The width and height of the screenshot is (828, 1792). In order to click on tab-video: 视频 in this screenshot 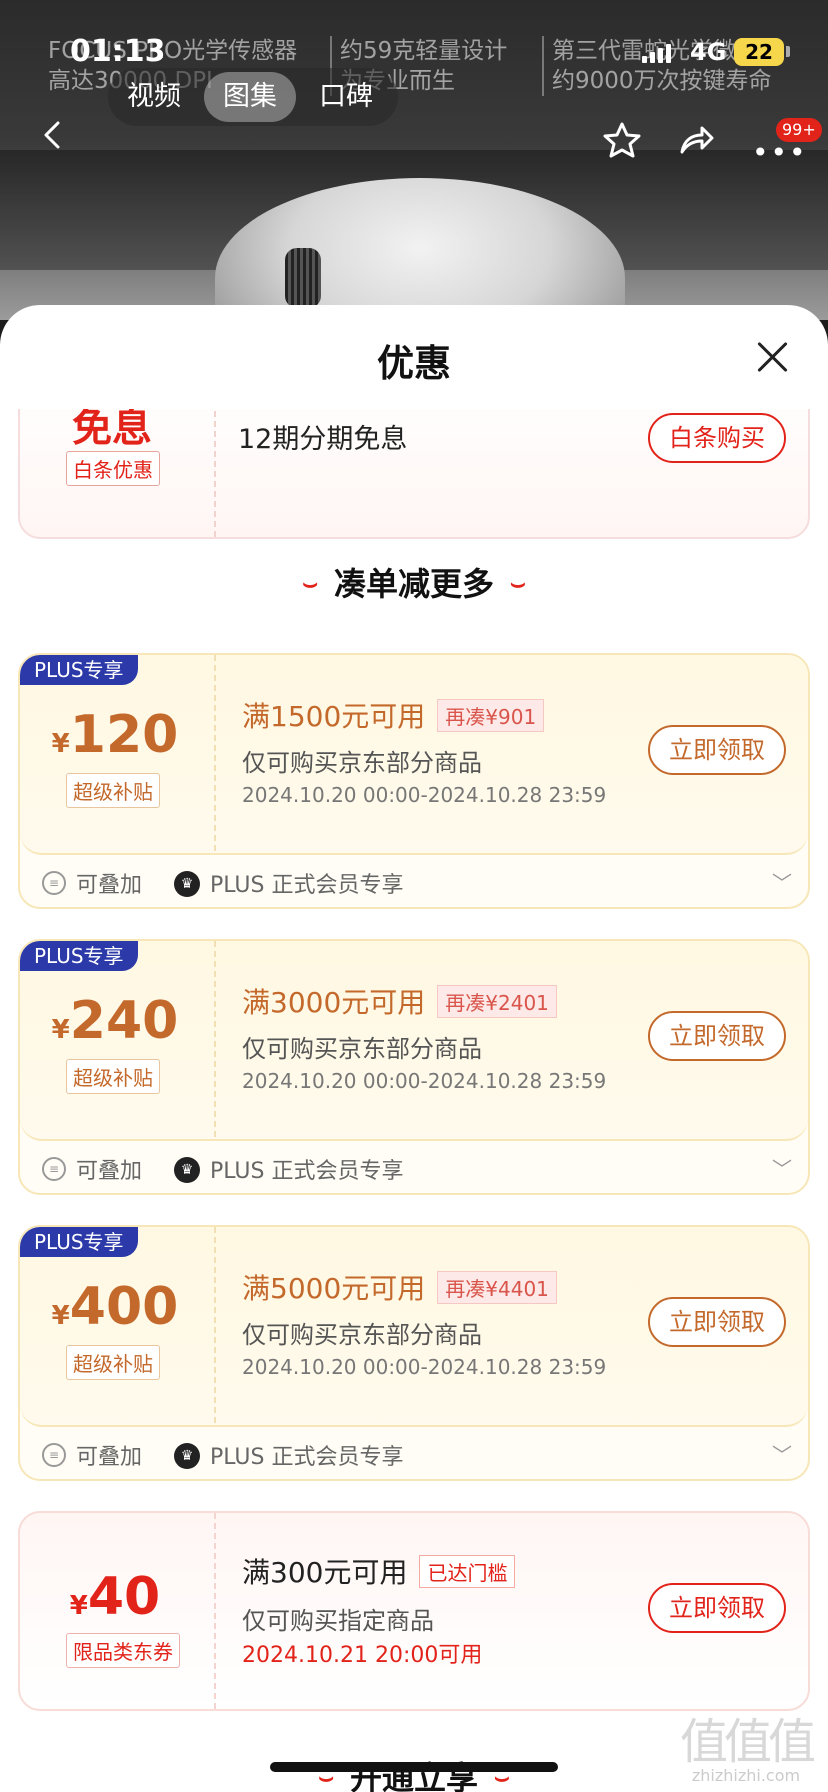, I will do `click(154, 97)`.